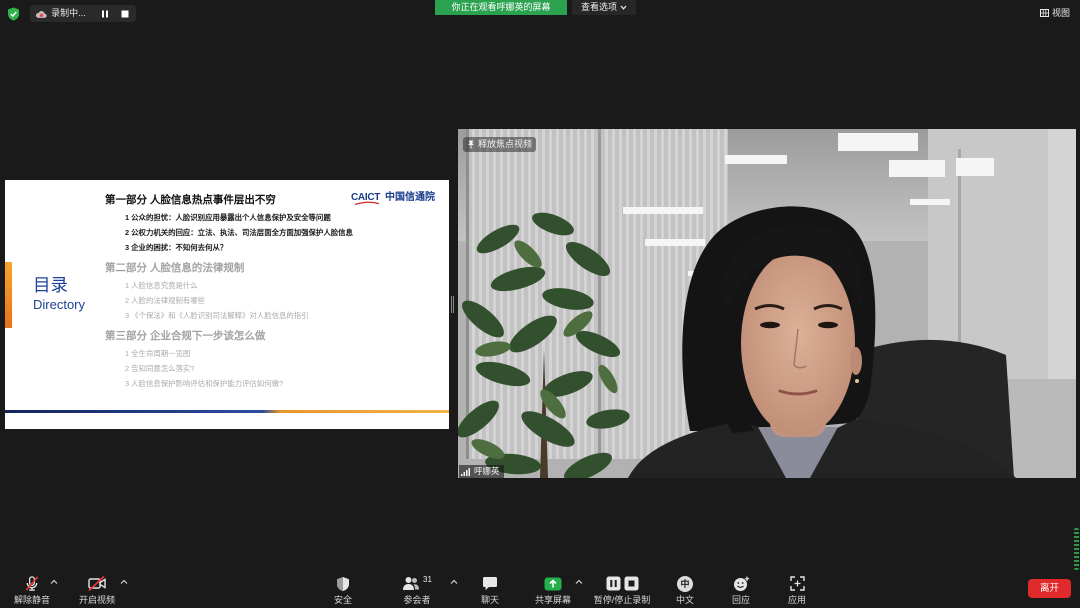 The height and width of the screenshot is (608, 1080). I want to click on shield-icon, so click(343, 583).